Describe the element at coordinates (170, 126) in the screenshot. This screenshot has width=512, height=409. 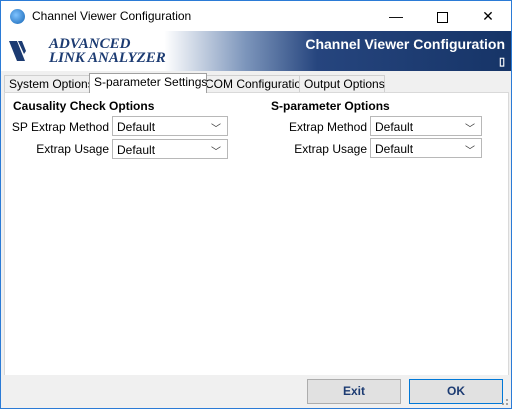
I see `sp-extrap-method-select: Default ﹀` at that location.